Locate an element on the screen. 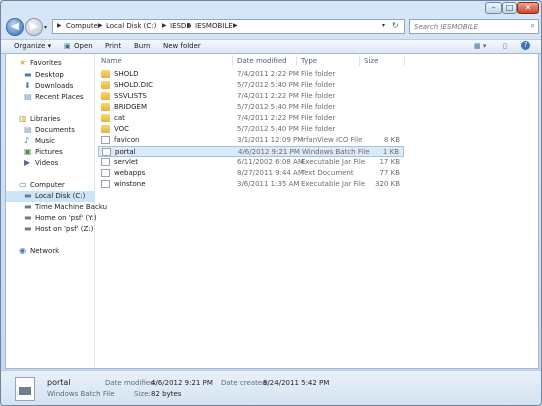 This screenshot has height=406, width=542. sidebar-item-desktop: ▬ Desktop is located at coordinates (50, 75).